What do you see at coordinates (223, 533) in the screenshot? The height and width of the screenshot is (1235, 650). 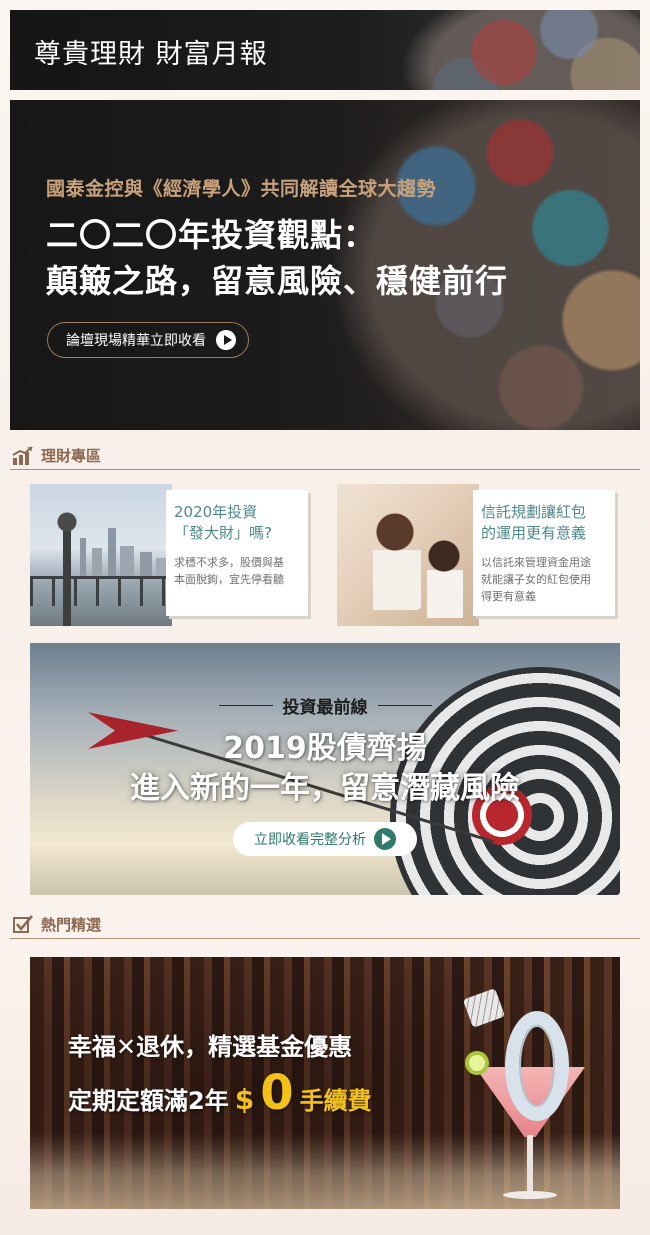 I see `card-title-line2: 「發大財」嗎?` at bounding box center [223, 533].